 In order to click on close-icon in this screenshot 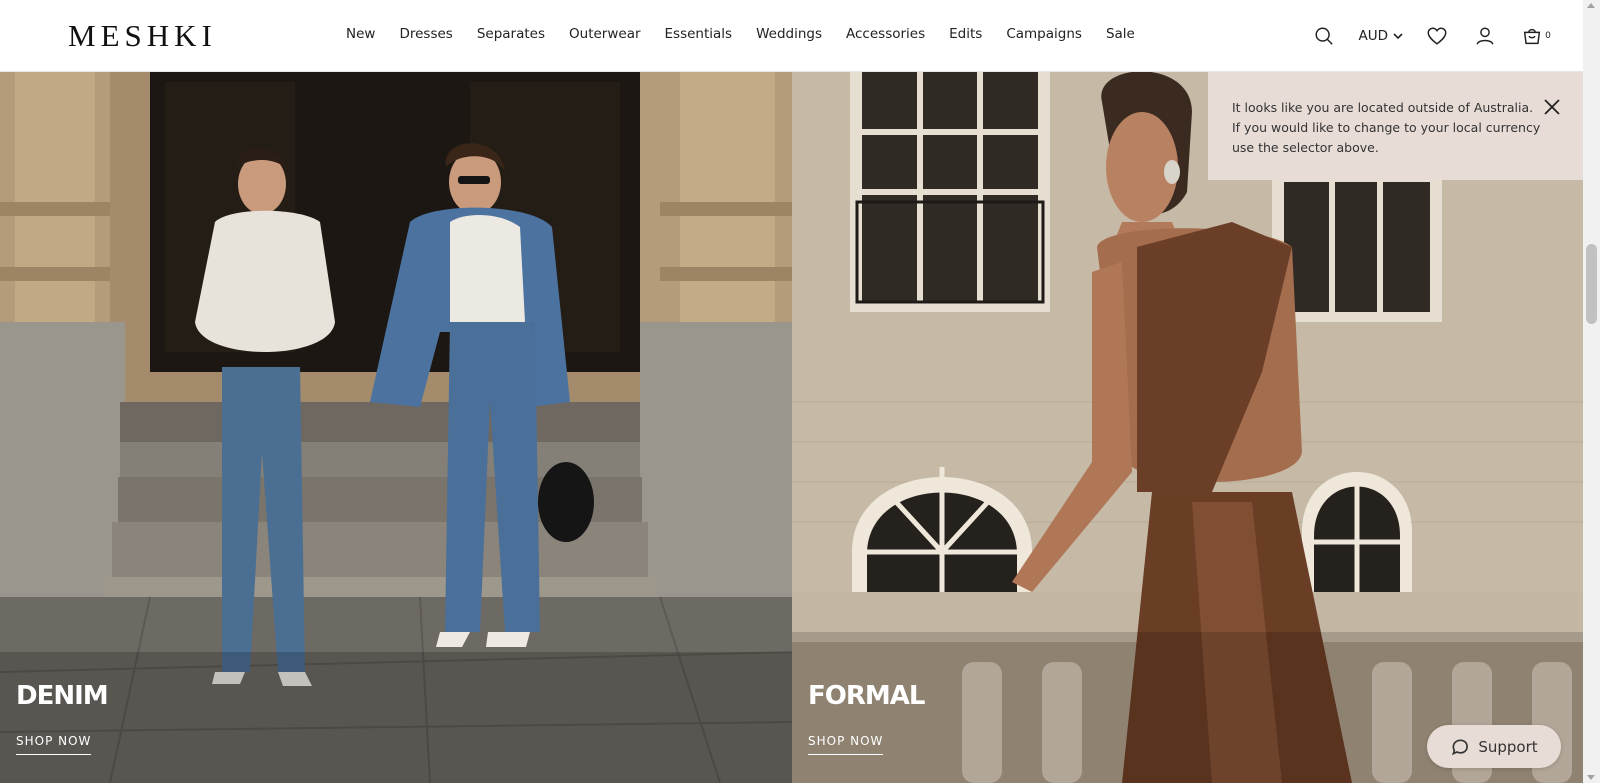, I will do `click(1552, 107)`.